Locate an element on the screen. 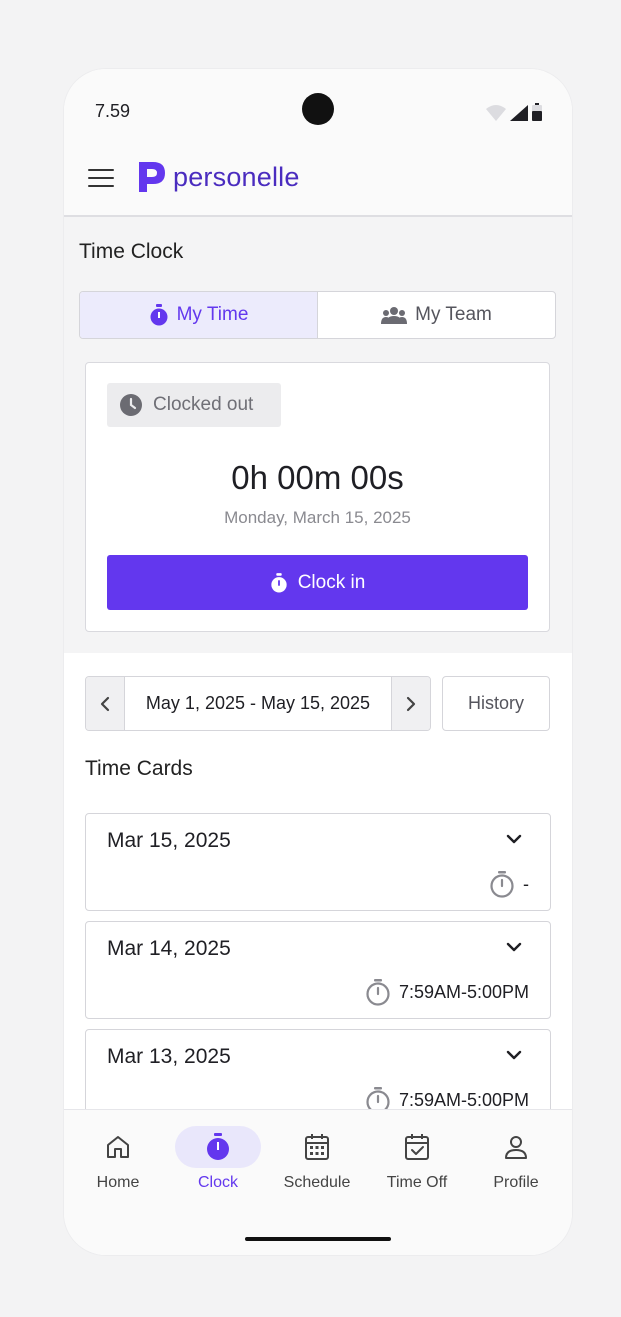 Image resolution: width=621 pixels, height=1317 pixels. date-range-picker: May 1, 2025 - May 15, 2025 is located at coordinates (258, 703).